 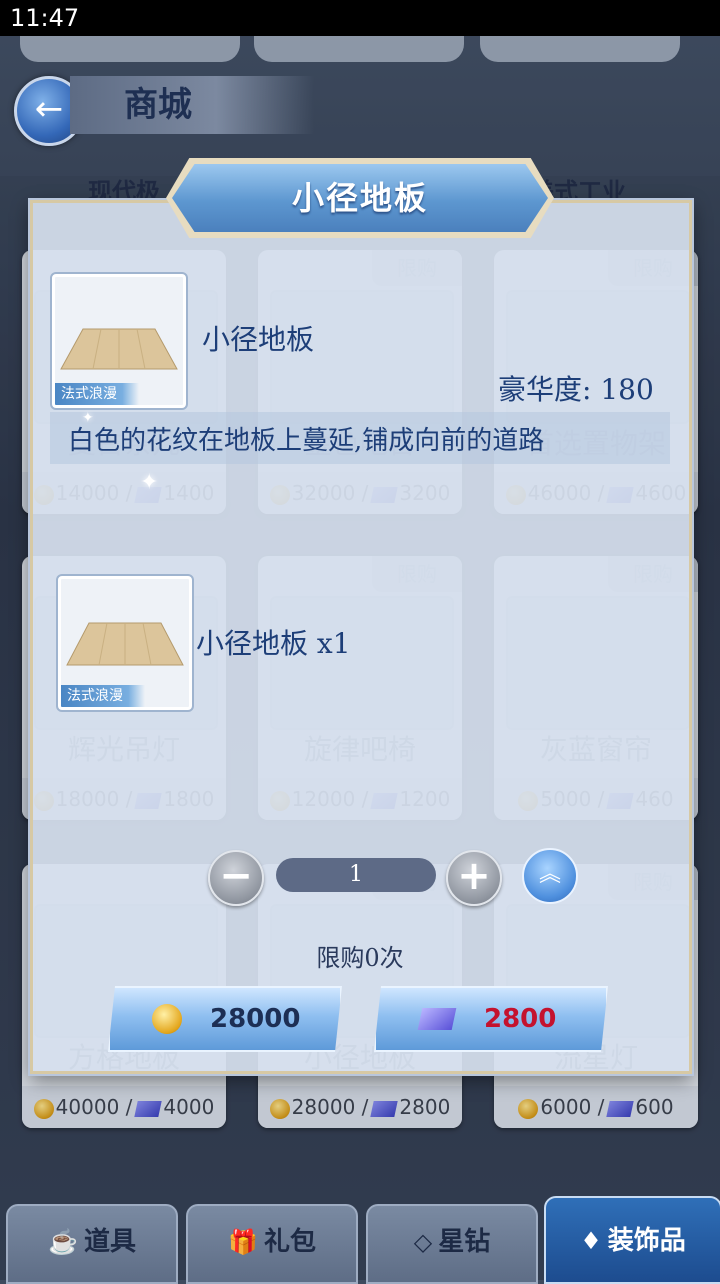 I want to click on diamond-icon: ◇, so click(x=423, y=1241).